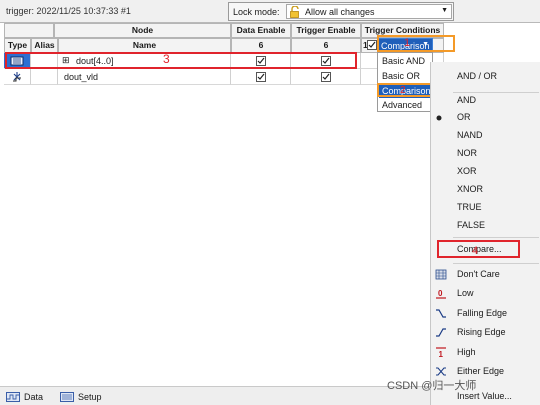 Image resolution: width=540 pixels, height=405 pixels. What do you see at coordinates (256, 12) in the screenshot?
I see `lock-mode-label: Lock mode:` at bounding box center [256, 12].